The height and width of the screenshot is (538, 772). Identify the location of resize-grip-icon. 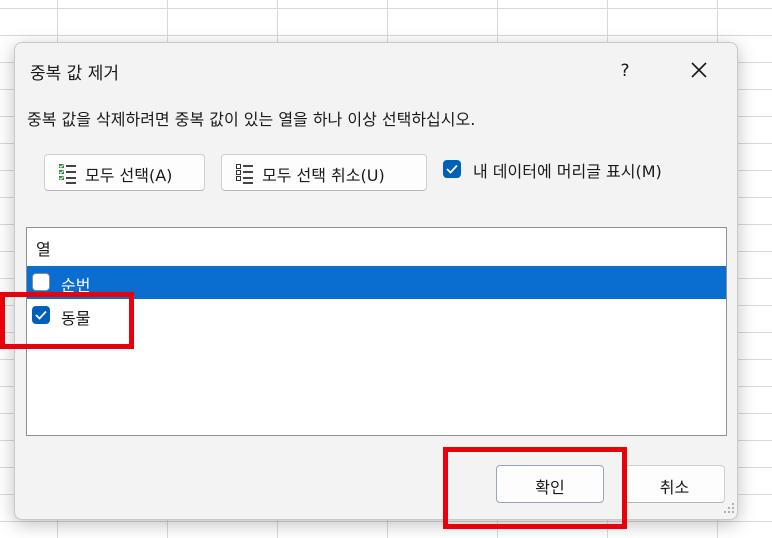
(729, 508).